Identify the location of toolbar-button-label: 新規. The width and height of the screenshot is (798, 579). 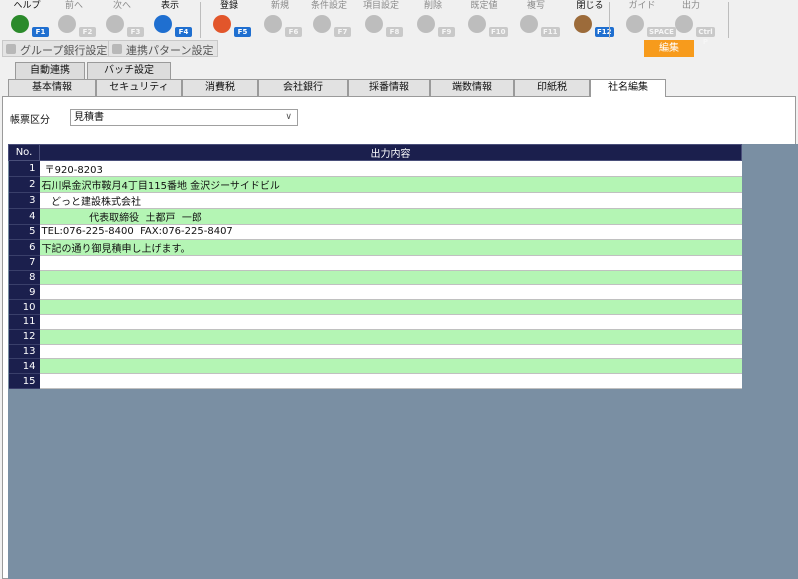
(279, 6).